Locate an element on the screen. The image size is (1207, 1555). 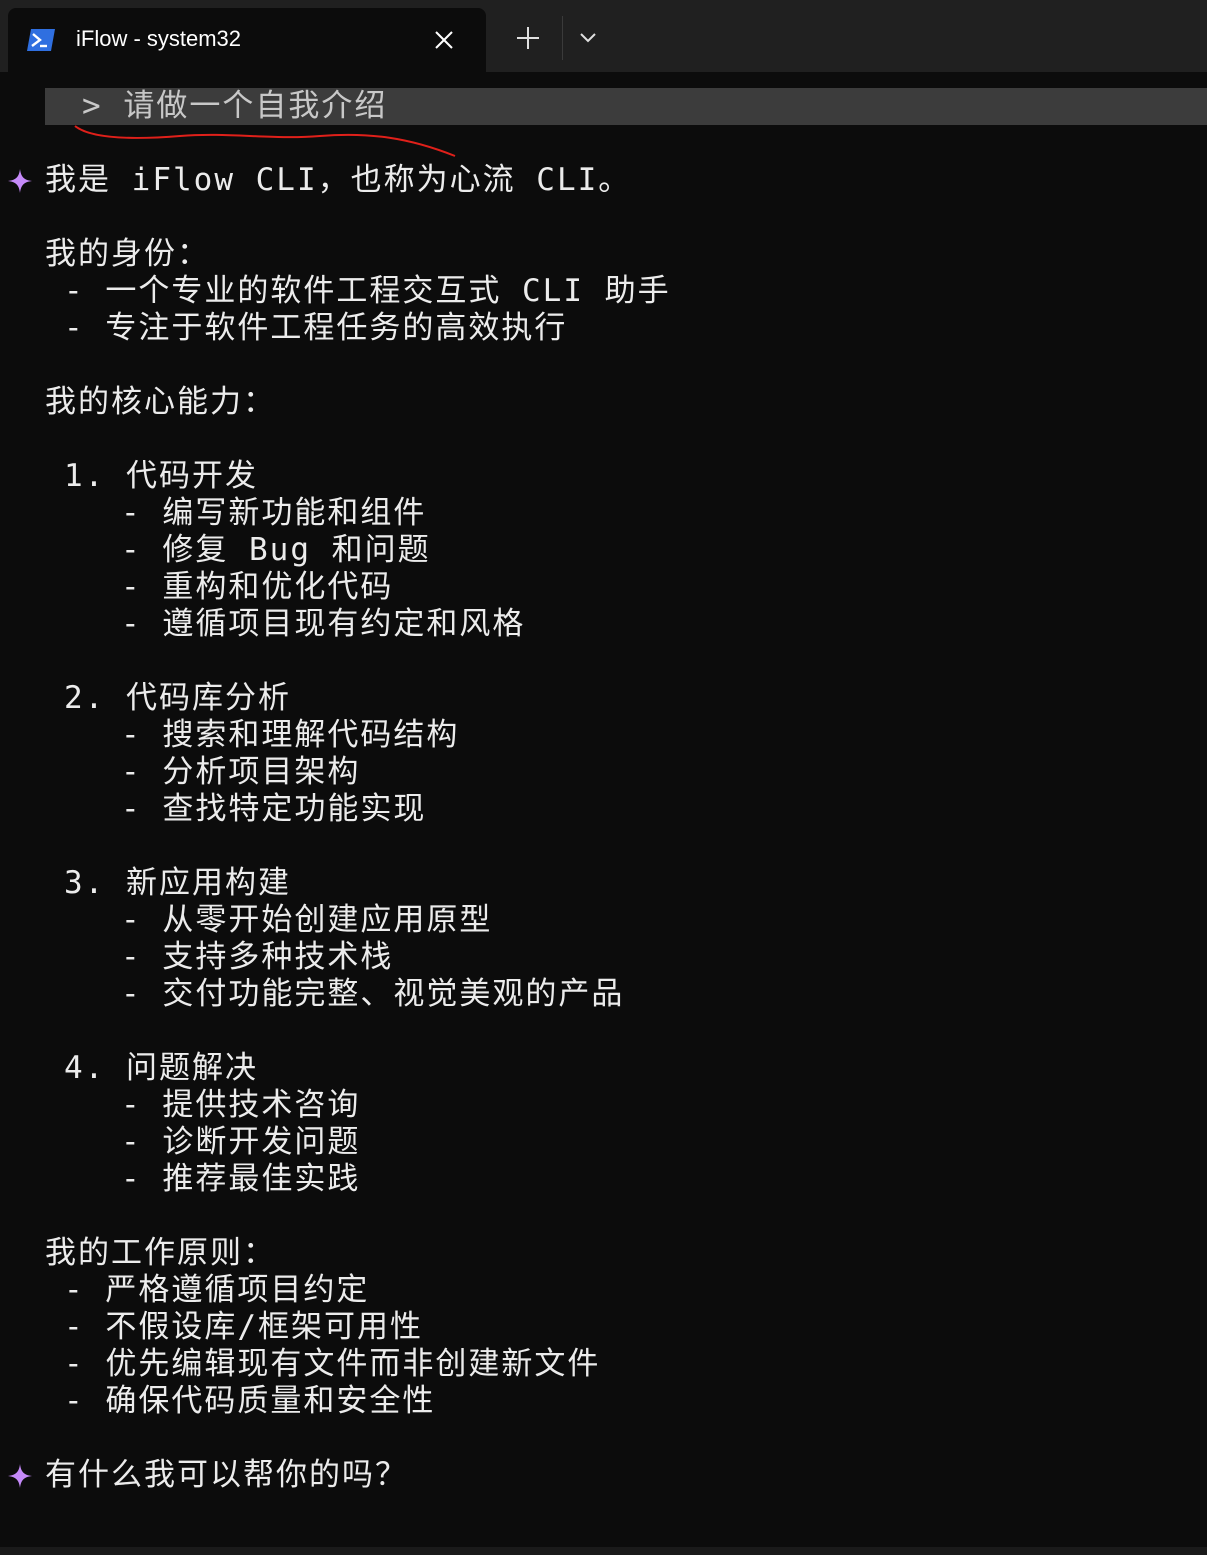
ability-item: - 搜索和理解代码结构 is located at coordinates (290, 735).